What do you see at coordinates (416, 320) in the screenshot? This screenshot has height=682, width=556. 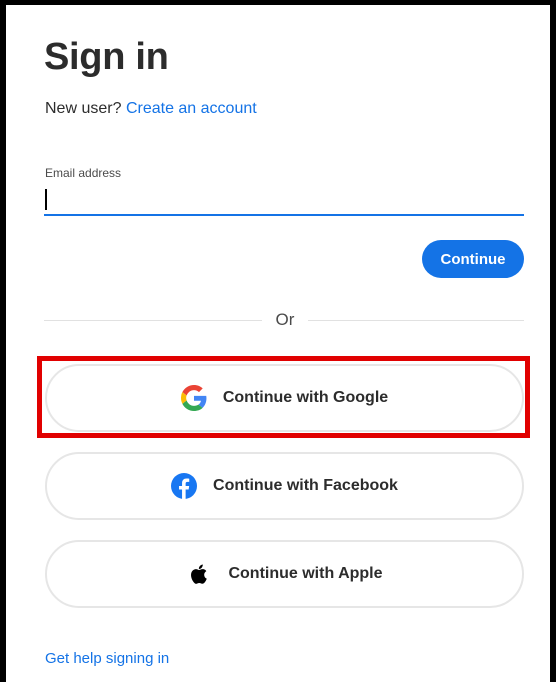 I see `divider-line-right` at bounding box center [416, 320].